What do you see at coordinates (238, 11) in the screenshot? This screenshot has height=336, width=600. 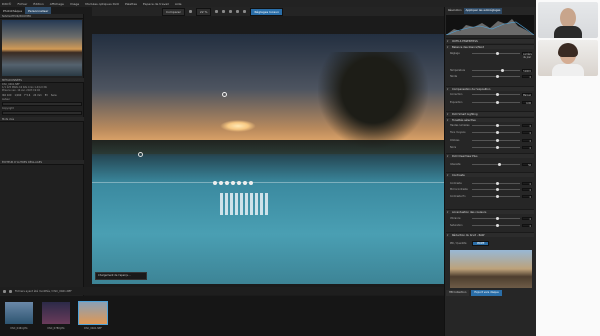 I see `repair-icon` at bounding box center [238, 11].